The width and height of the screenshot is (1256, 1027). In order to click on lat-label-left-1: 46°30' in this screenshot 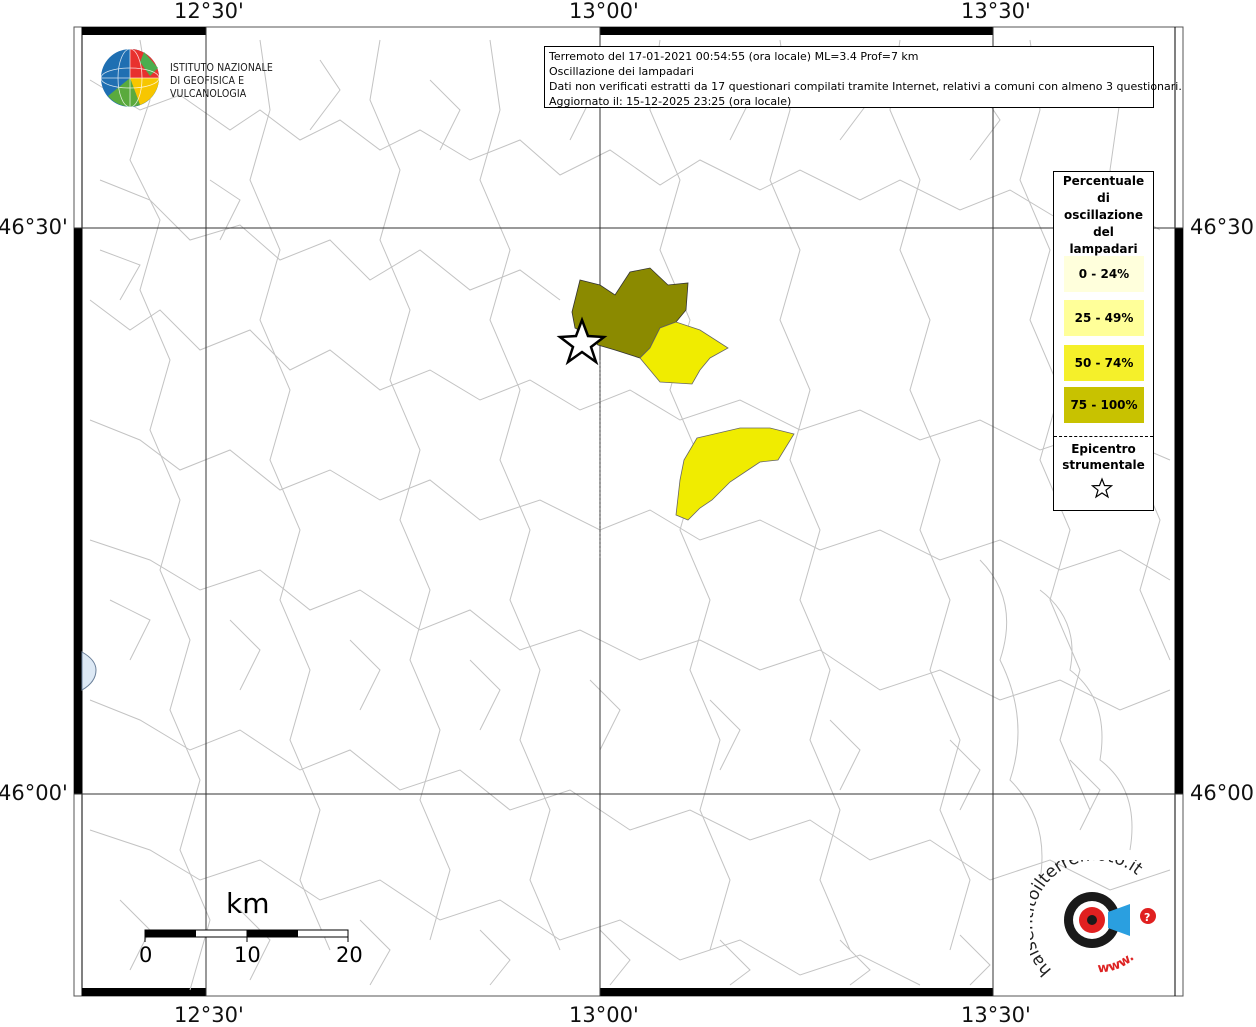, I will do `click(34, 227)`.